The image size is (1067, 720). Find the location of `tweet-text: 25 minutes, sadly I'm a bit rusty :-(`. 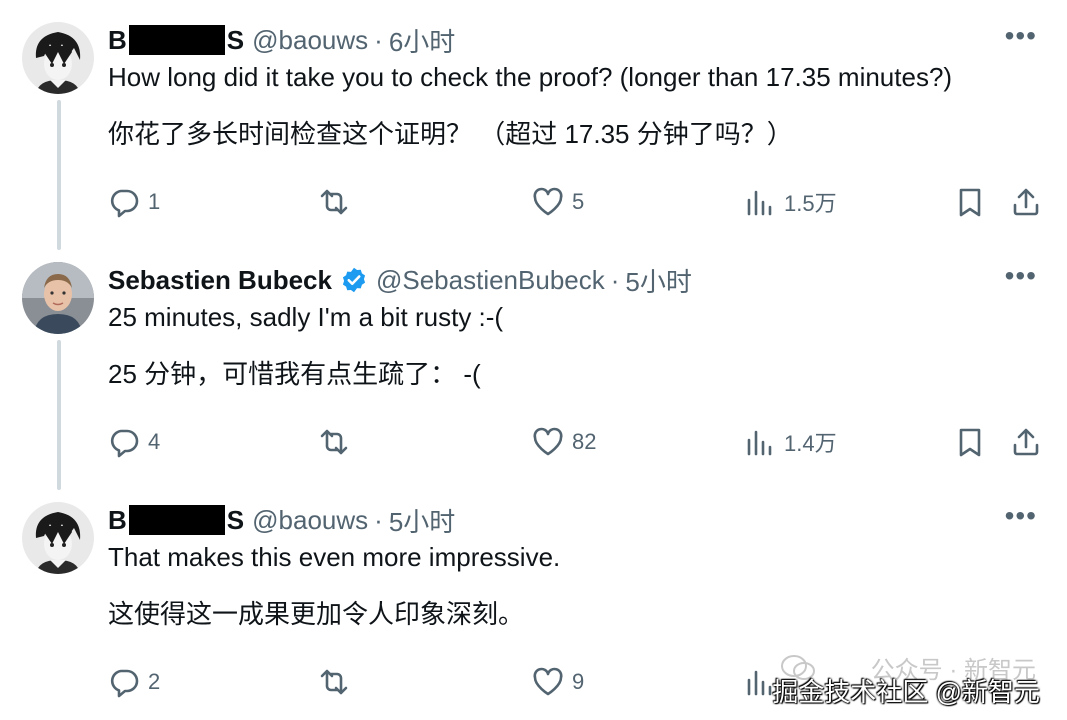

tweet-text: 25 minutes, sadly I'm a bit rusty :-( is located at coordinates (306, 317).